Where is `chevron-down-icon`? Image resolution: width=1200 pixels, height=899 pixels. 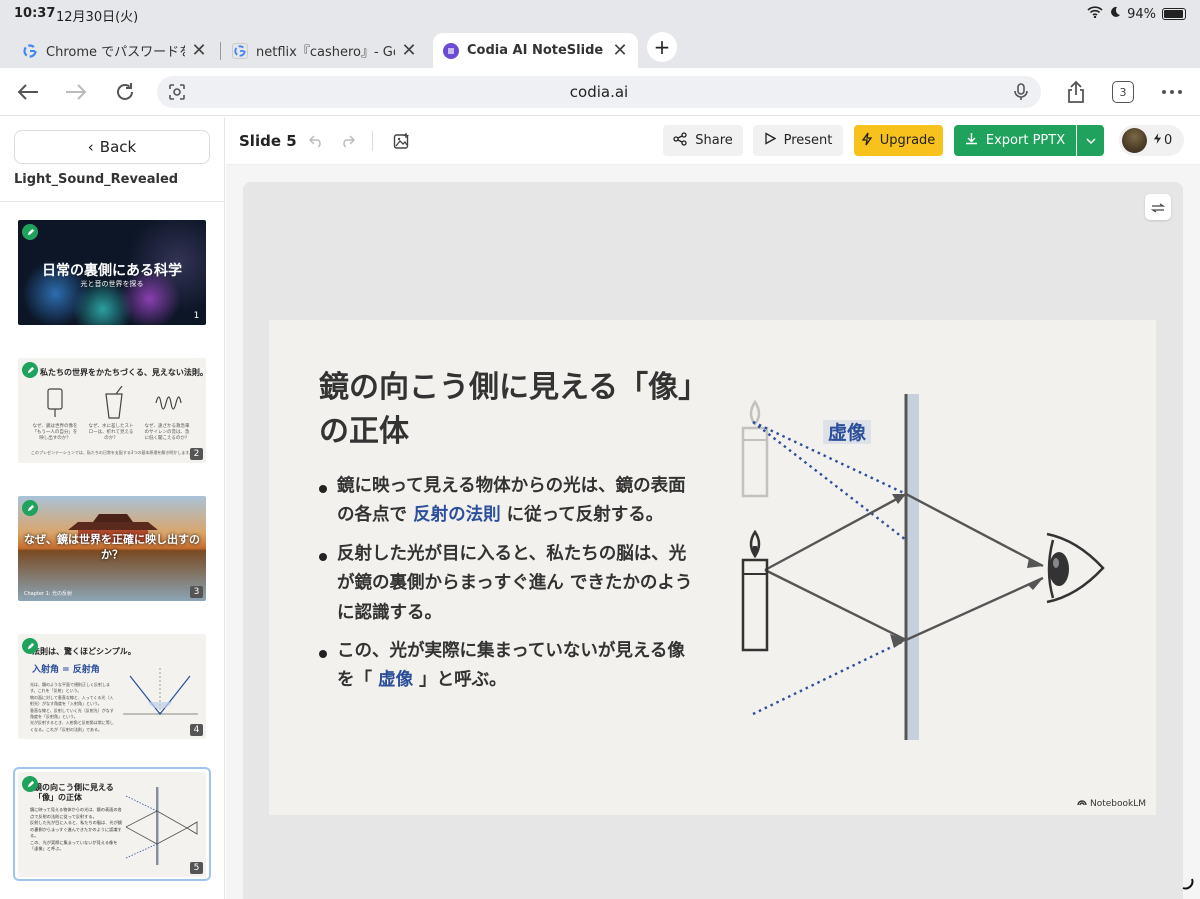
chevron-down-icon is located at coordinates (1090, 140).